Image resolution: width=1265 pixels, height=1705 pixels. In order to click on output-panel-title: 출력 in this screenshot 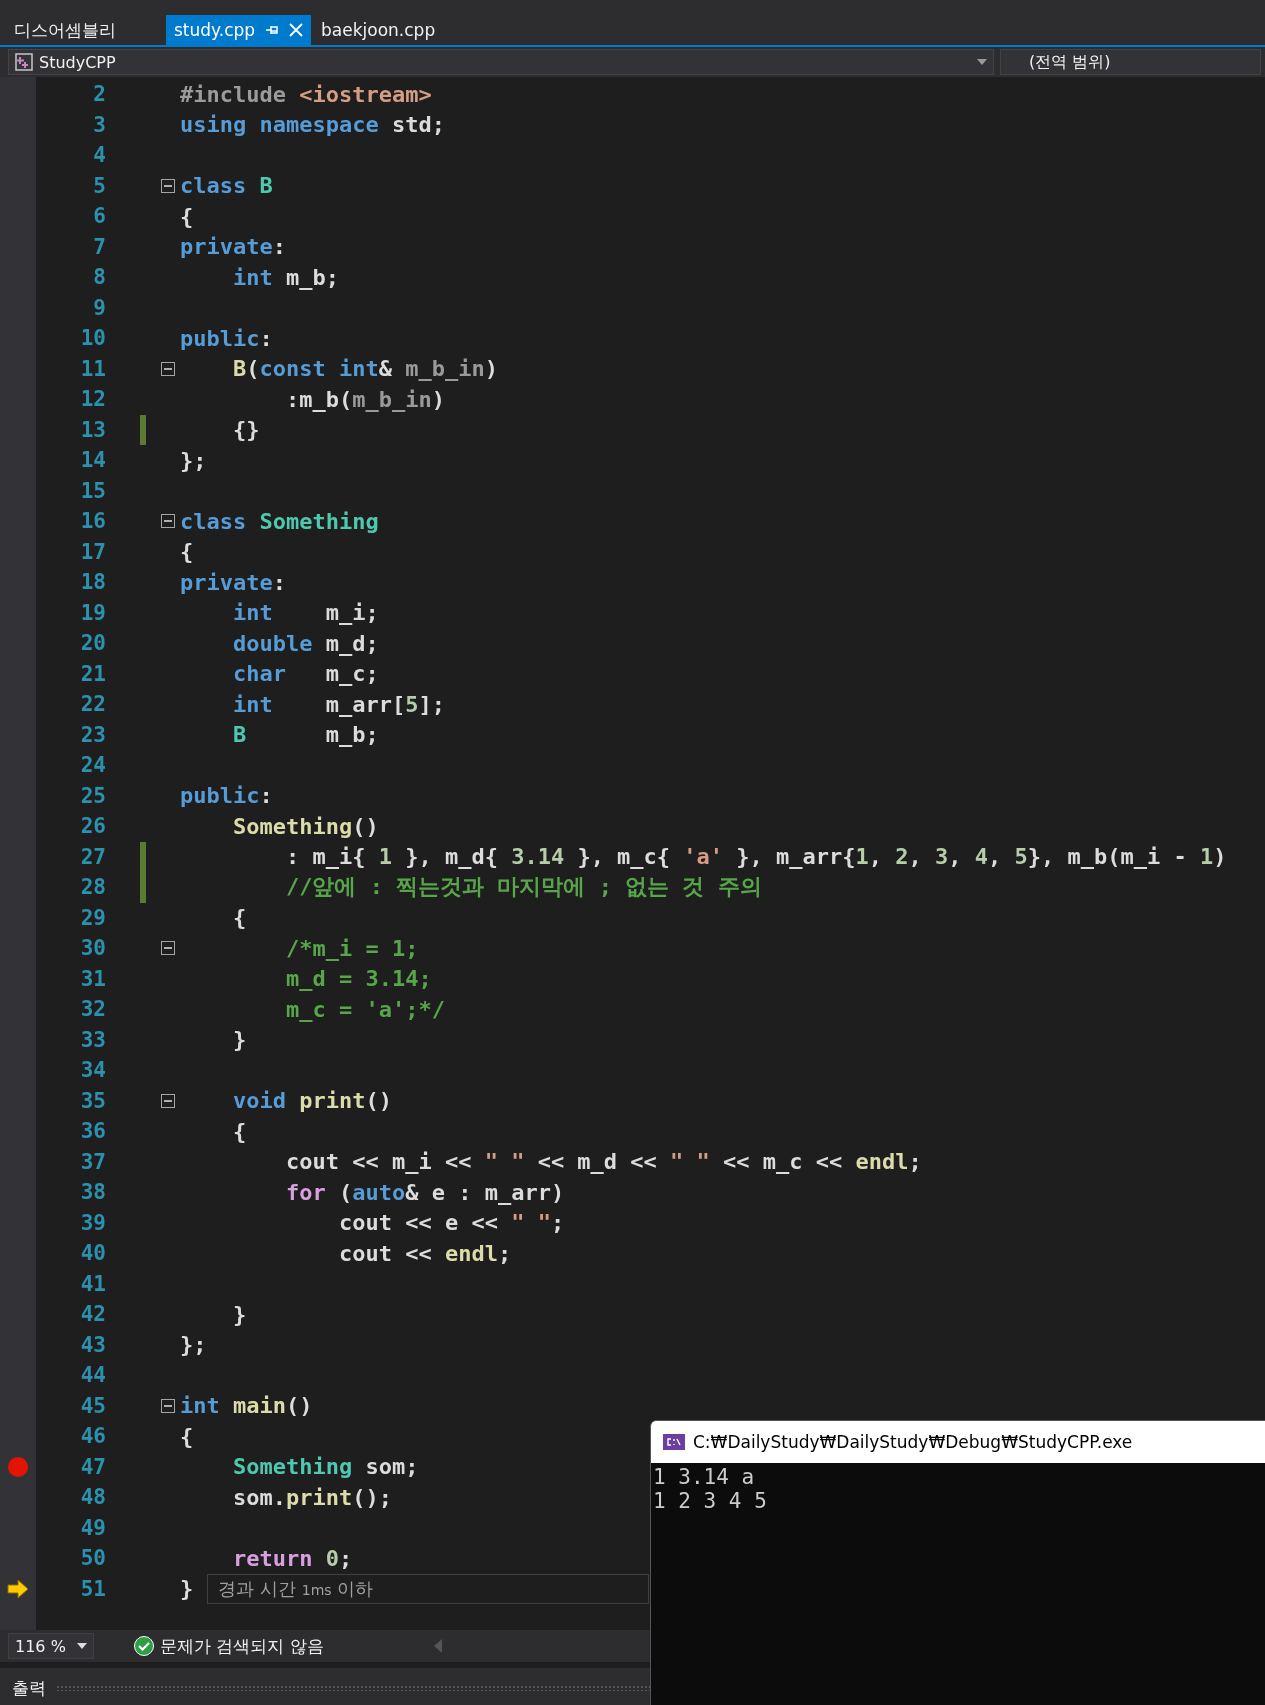, I will do `click(29, 1688)`.